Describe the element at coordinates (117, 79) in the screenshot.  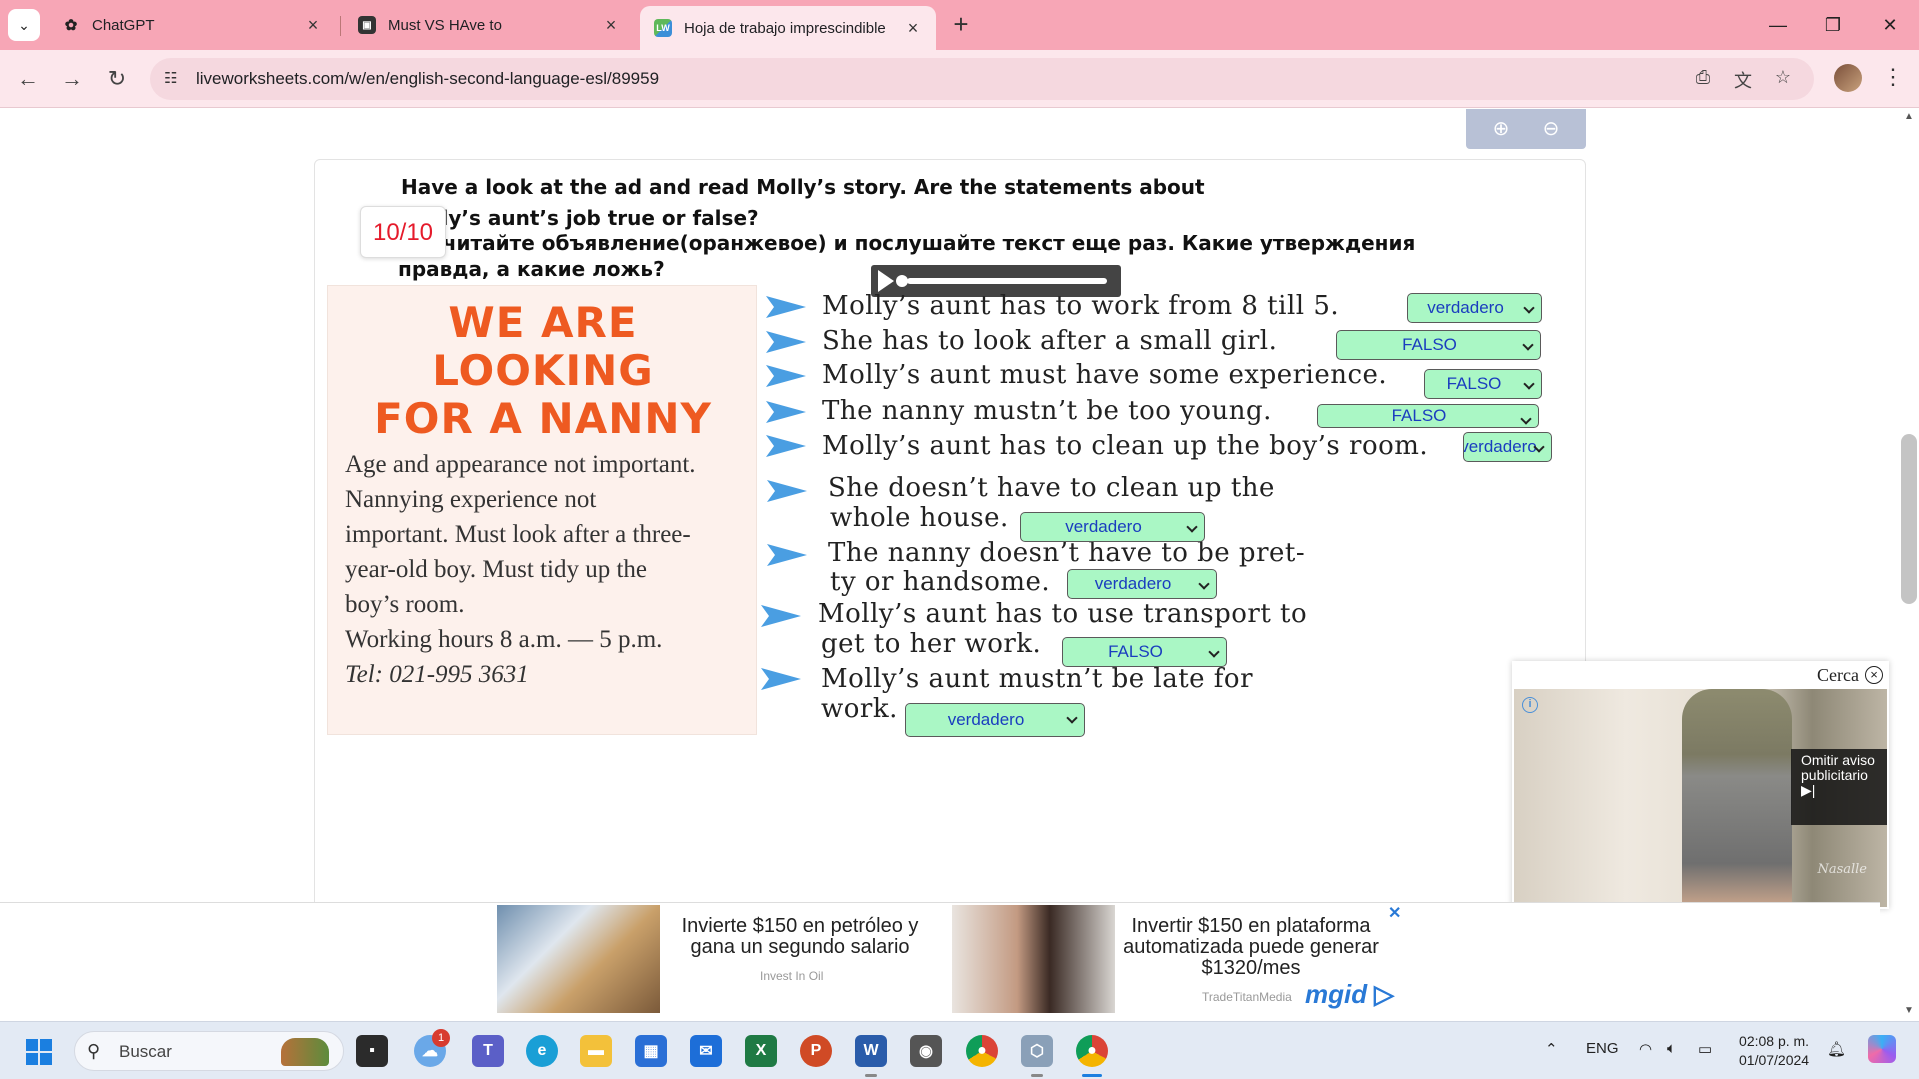
I see `reload-button: ↻` at that location.